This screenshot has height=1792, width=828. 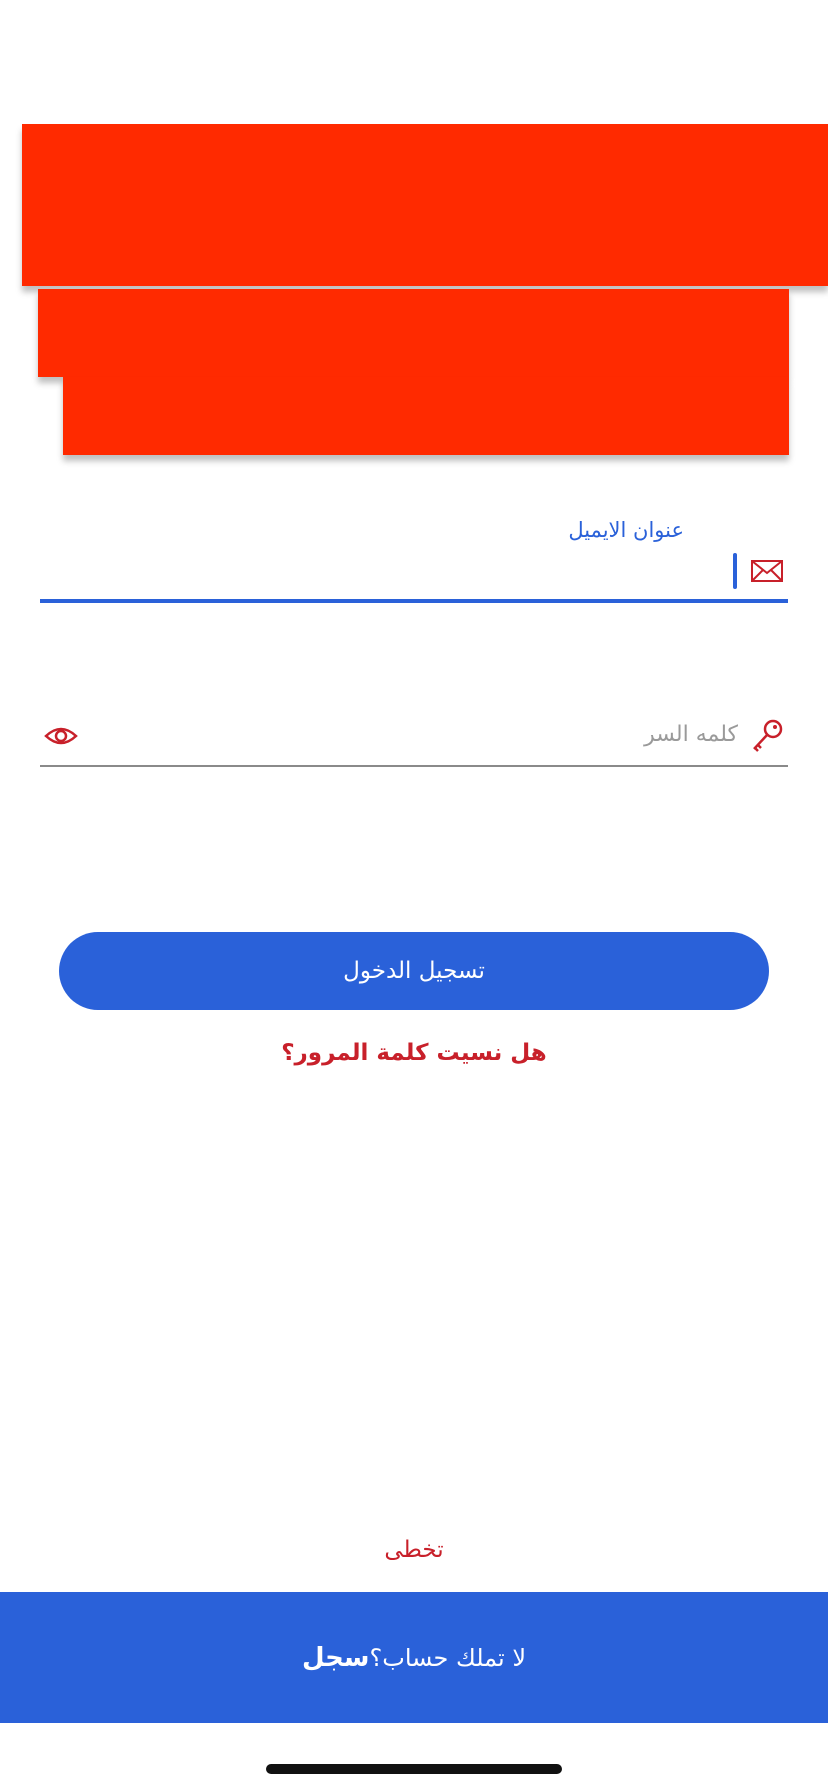 What do you see at coordinates (448, 1657) in the screenshot?
I see `register-prompt: لا تملك حساب؟` at bounding box center [448, 1657].